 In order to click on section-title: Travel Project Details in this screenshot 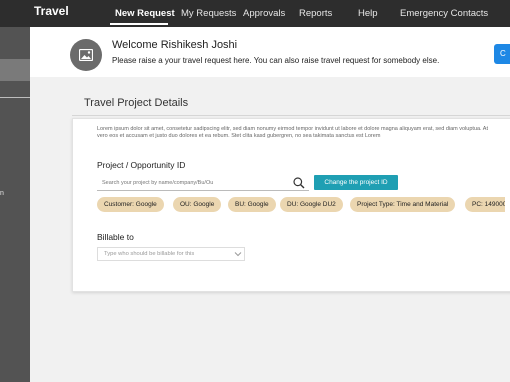, I will do `click(136, 103)`.